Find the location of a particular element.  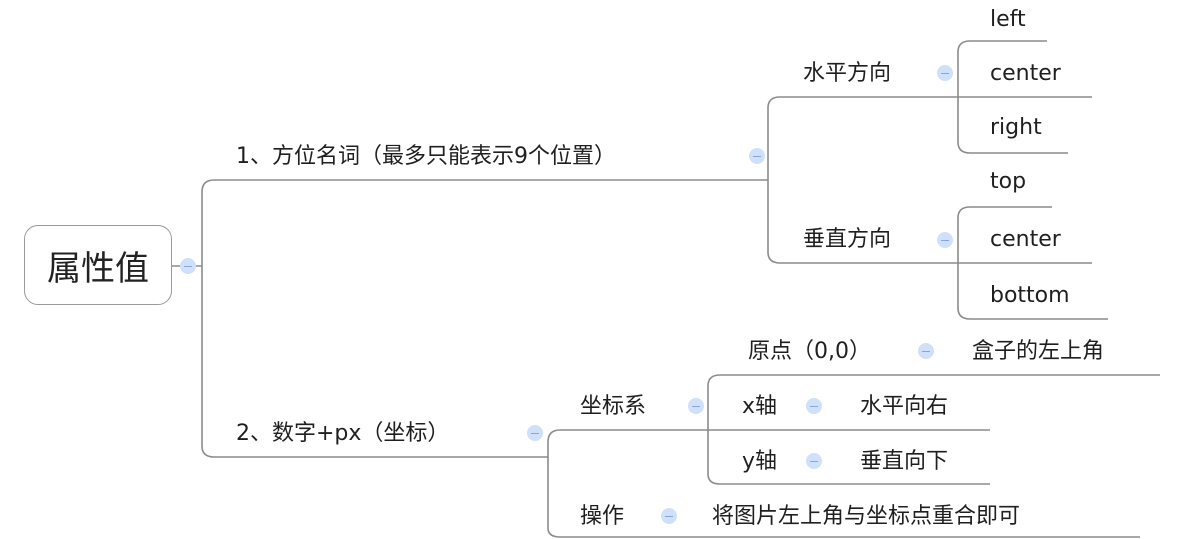

y-axis-label: y轴 is located at coordinates (760, 461).